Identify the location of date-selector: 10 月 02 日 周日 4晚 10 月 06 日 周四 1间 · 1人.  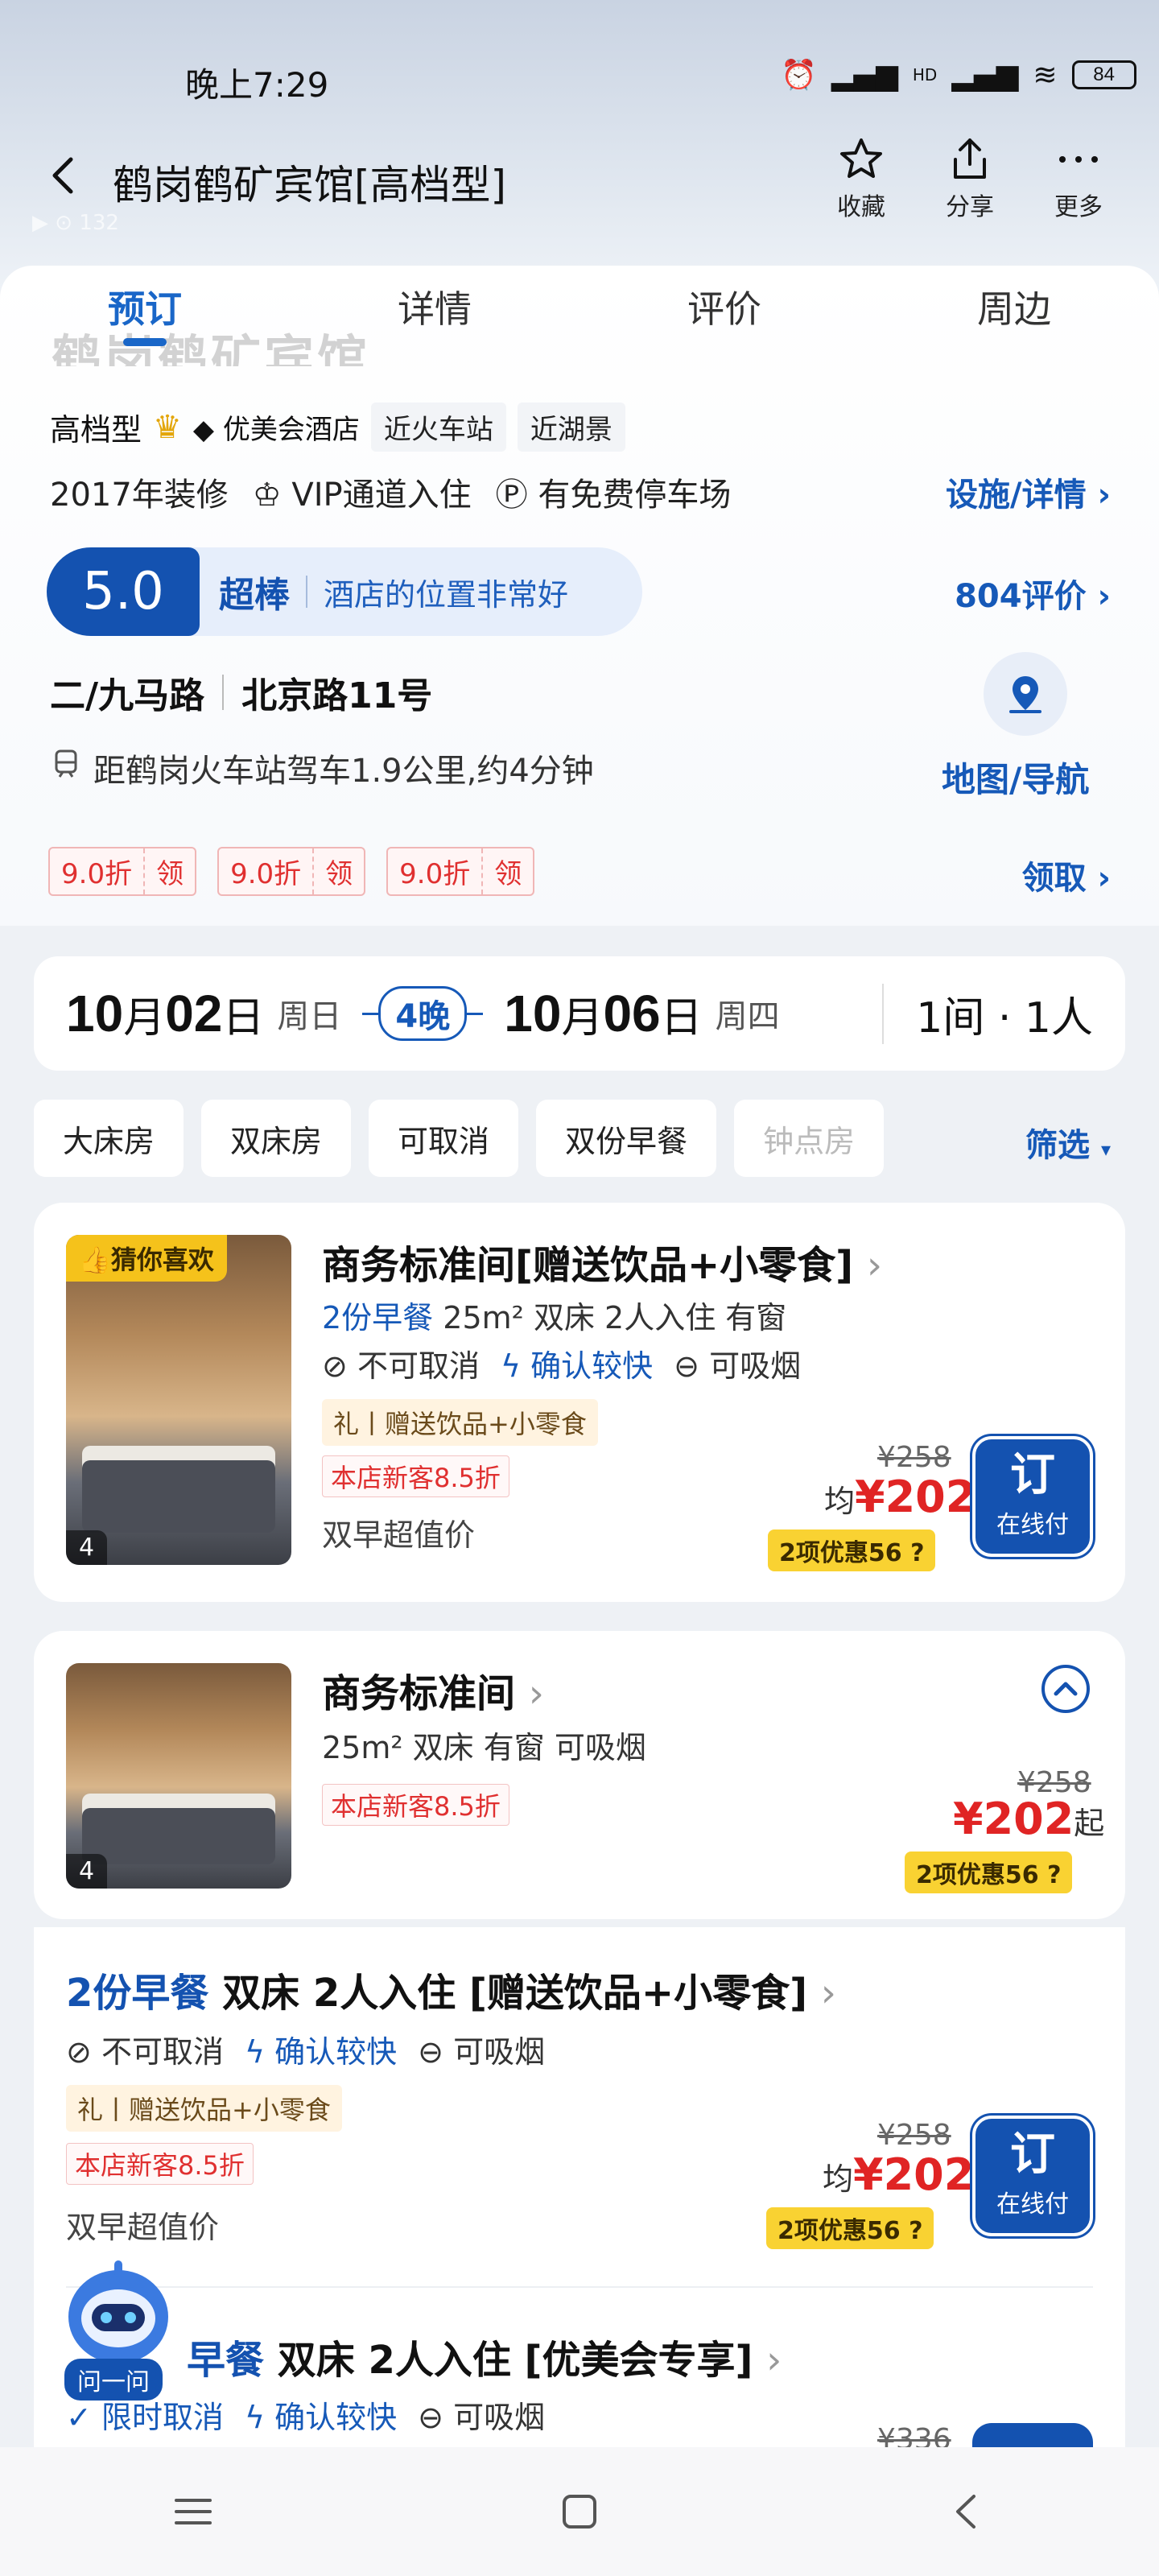
(579, 1013).